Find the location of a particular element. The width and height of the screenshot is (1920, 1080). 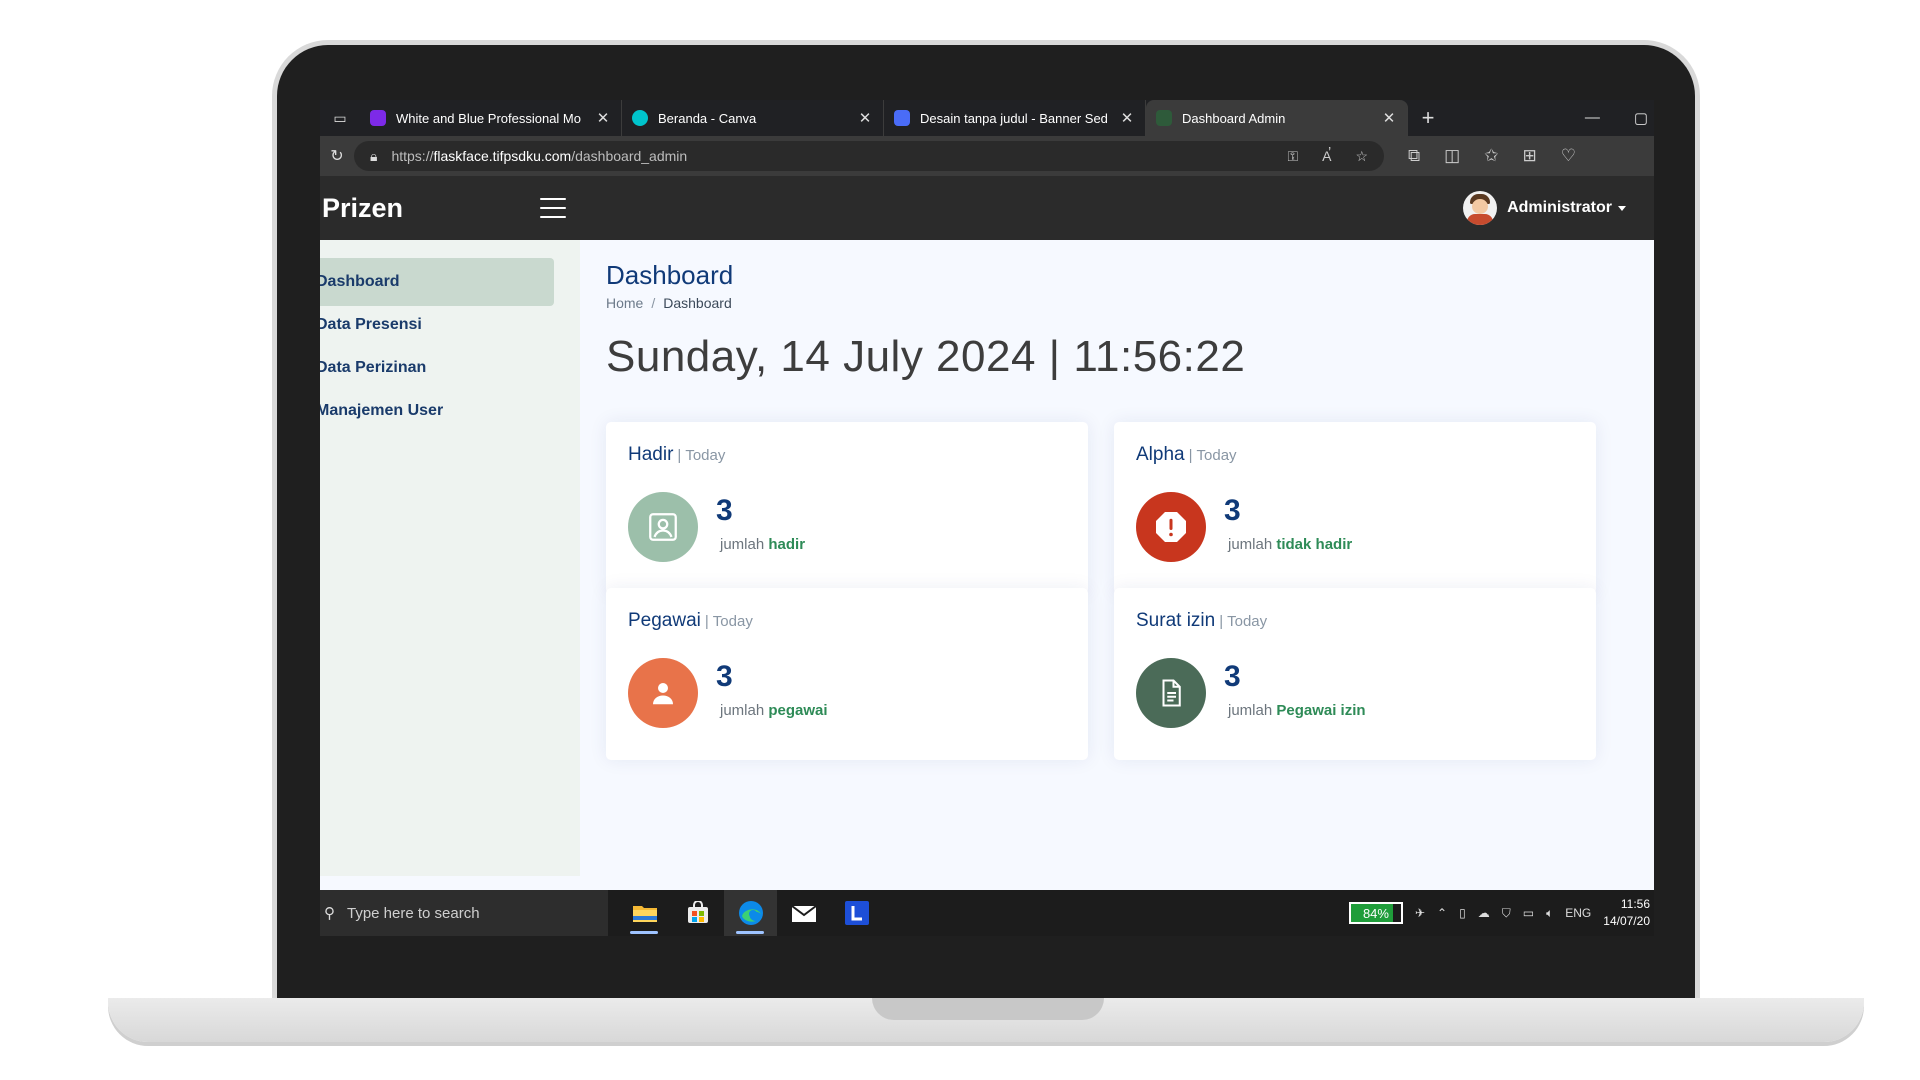

microsoft-store-icon is located at coordinates (697, 913).